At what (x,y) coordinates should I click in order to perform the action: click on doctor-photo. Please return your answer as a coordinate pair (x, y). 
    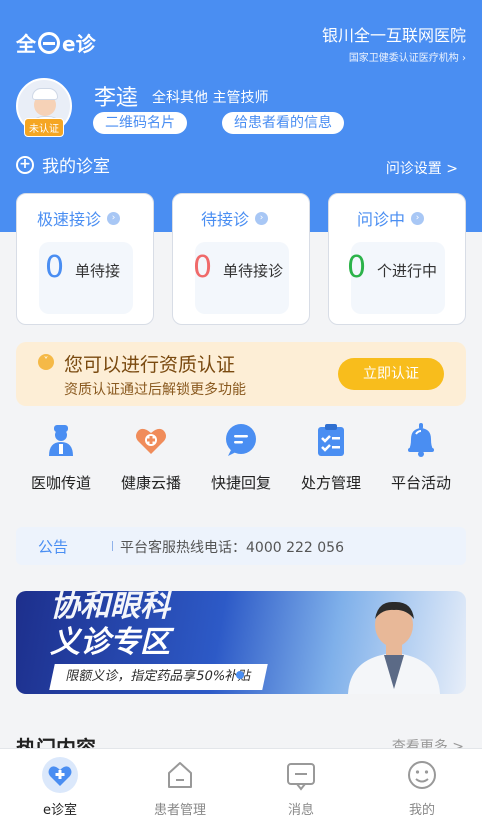
    Looking at the image, I should click on (394, 645).